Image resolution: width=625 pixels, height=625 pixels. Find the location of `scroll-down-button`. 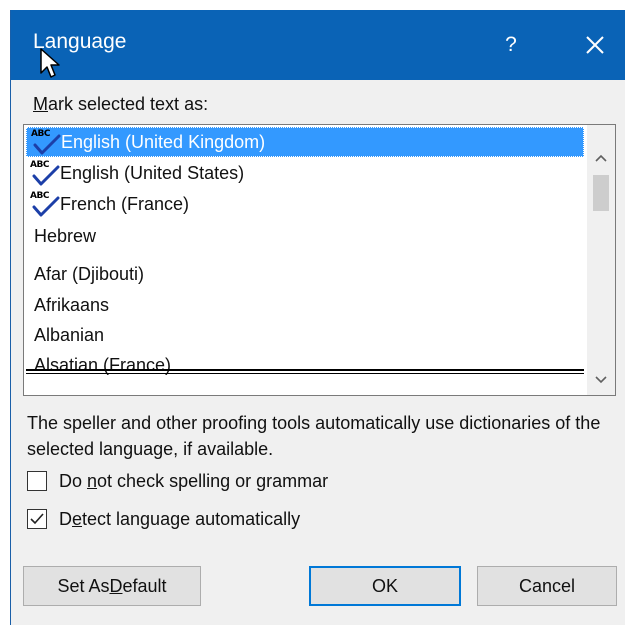

scroll-down-button is located at coordinates (601, 380).